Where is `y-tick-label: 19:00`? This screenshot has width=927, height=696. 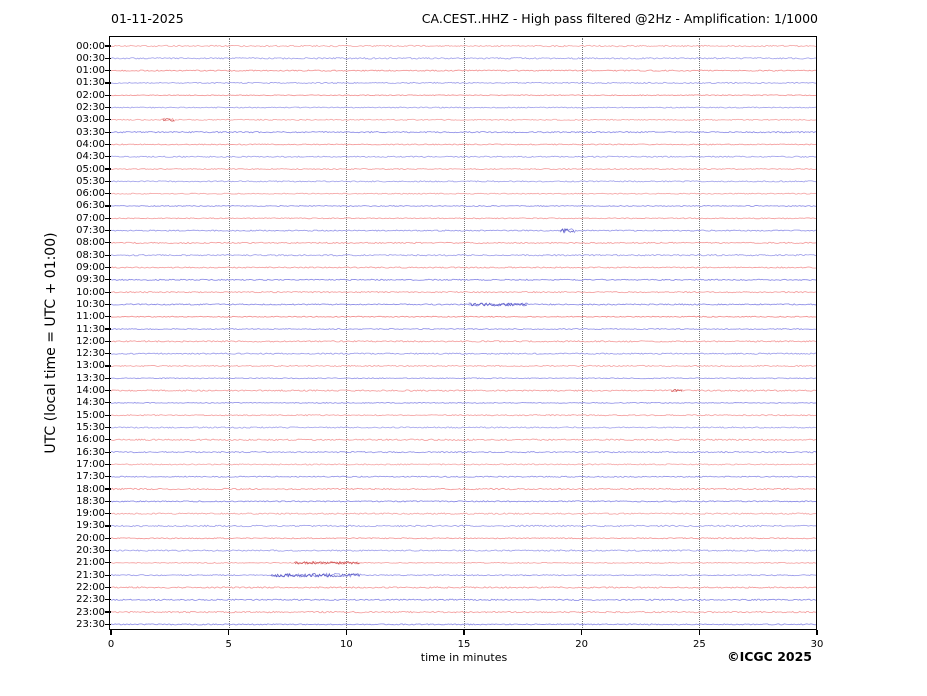 y-tick-label: 19:00 is located at coordinates (90, 514).